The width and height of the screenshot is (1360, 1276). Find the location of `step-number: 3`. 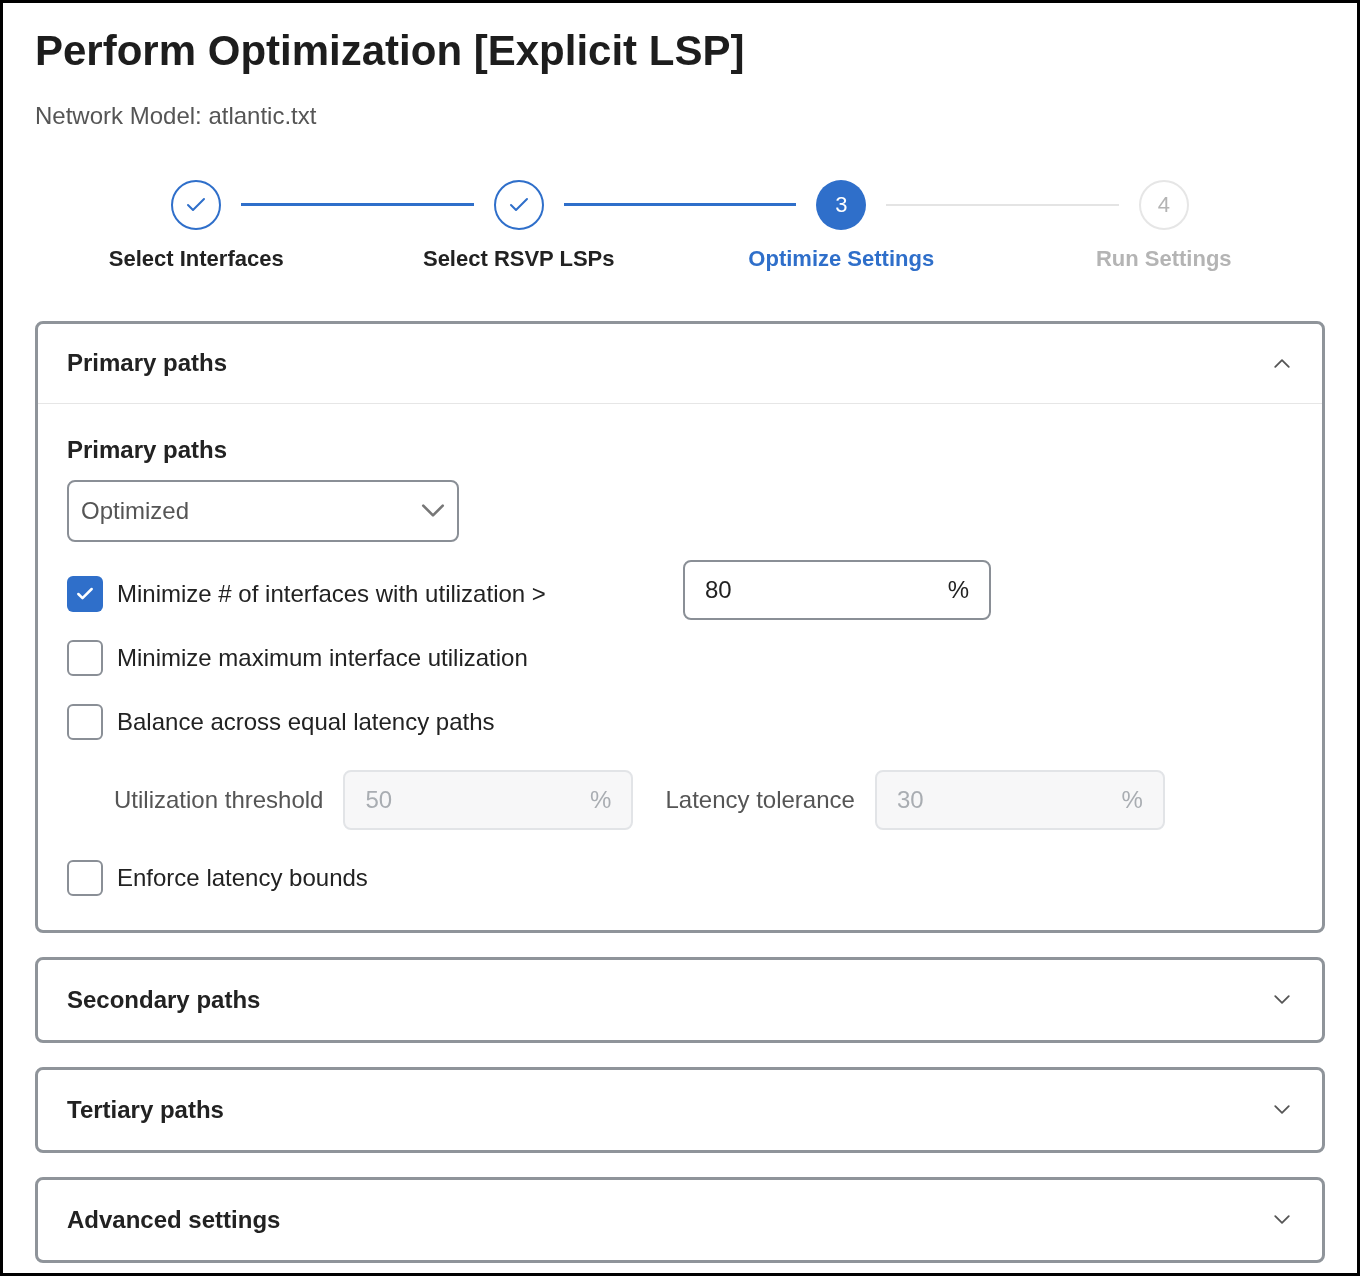

step-number: 3 is located at coordinates (841, 204).